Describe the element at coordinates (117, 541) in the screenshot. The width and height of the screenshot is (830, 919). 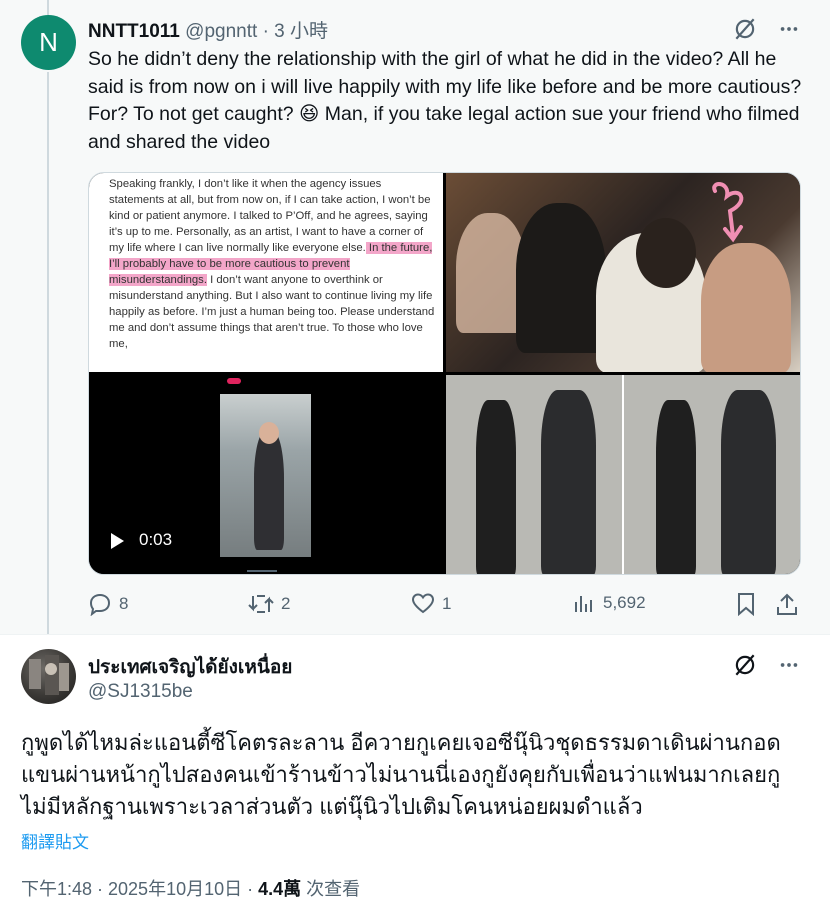
I see `play-icon` at that location.